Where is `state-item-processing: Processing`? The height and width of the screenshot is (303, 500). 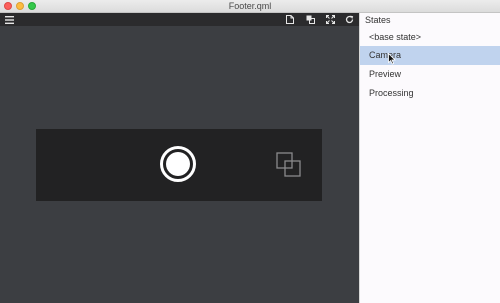 state-item-processing: Processing is located at coordinates (430, 93).